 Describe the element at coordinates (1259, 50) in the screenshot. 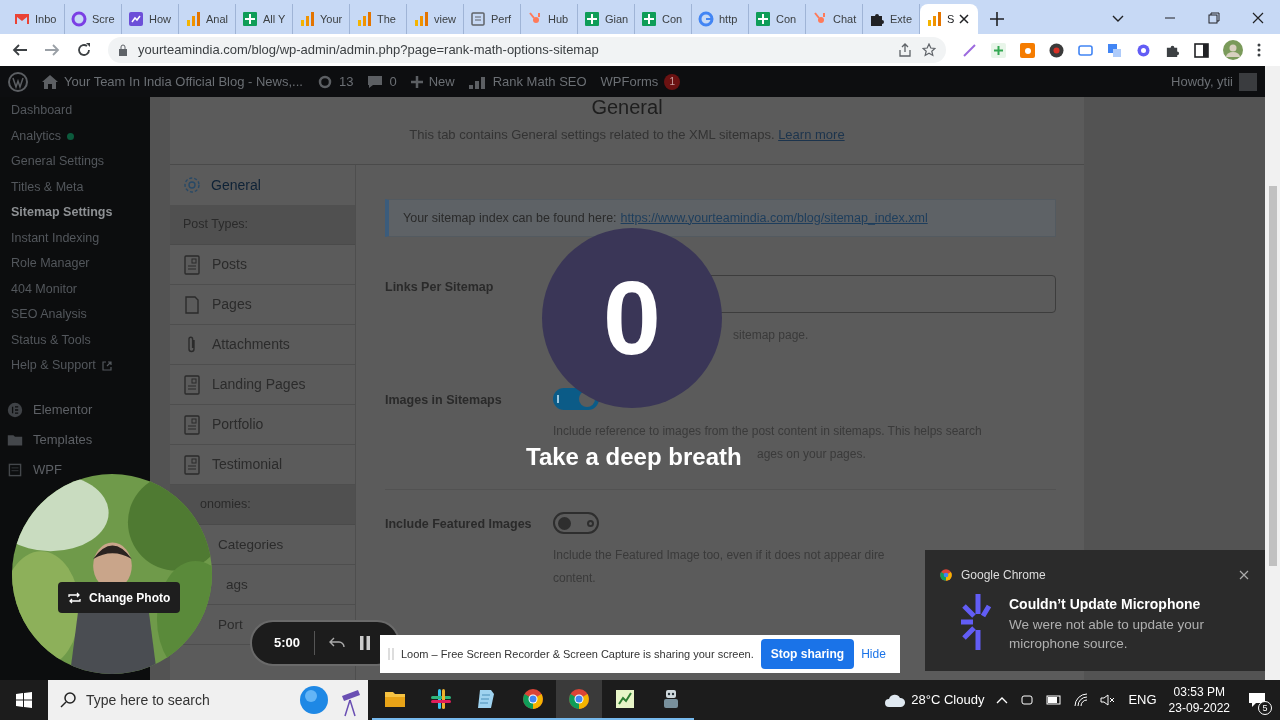

I see `more-icon` at that location.